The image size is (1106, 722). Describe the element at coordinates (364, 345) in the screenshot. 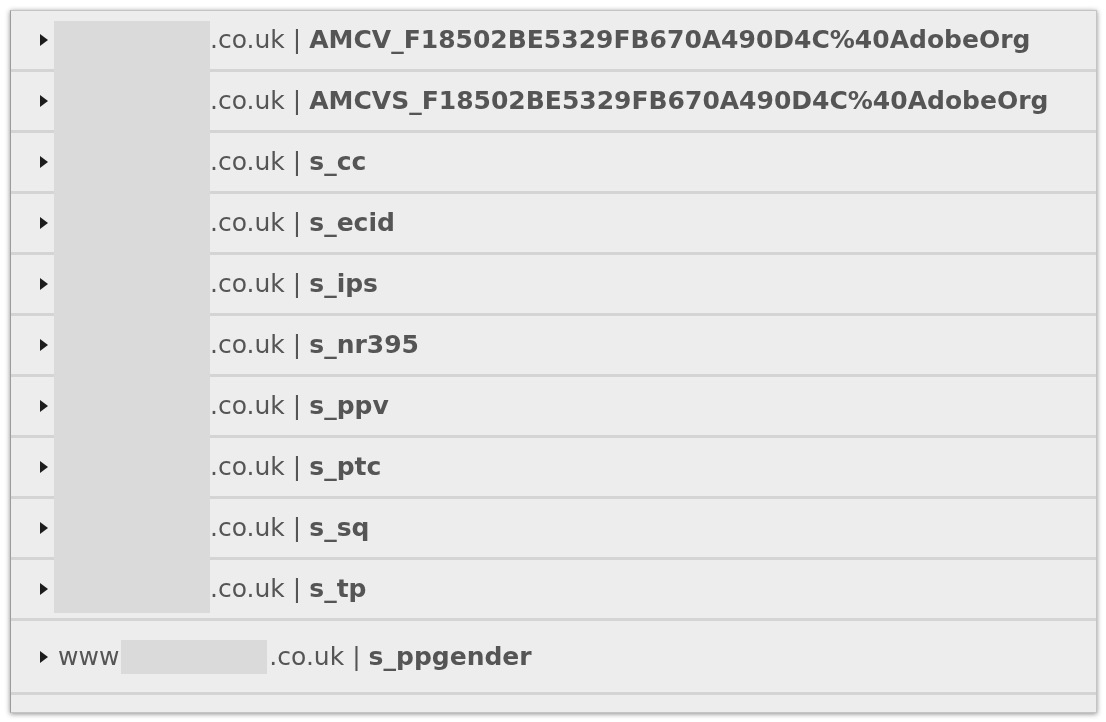

I see `cookie-name: s_nr395` at that location.